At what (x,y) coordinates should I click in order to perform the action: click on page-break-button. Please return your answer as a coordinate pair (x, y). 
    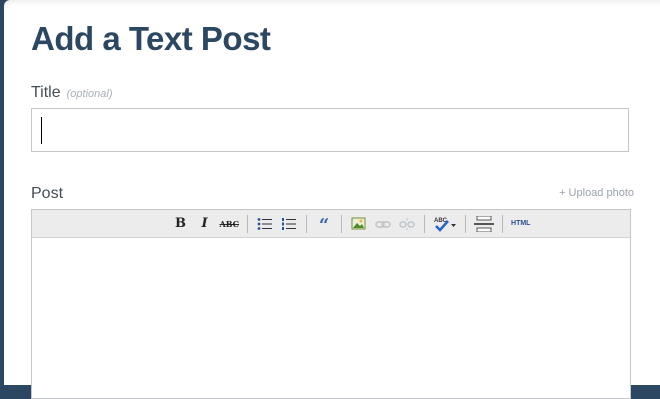
    Looking at the image, I should click on (484, 224).